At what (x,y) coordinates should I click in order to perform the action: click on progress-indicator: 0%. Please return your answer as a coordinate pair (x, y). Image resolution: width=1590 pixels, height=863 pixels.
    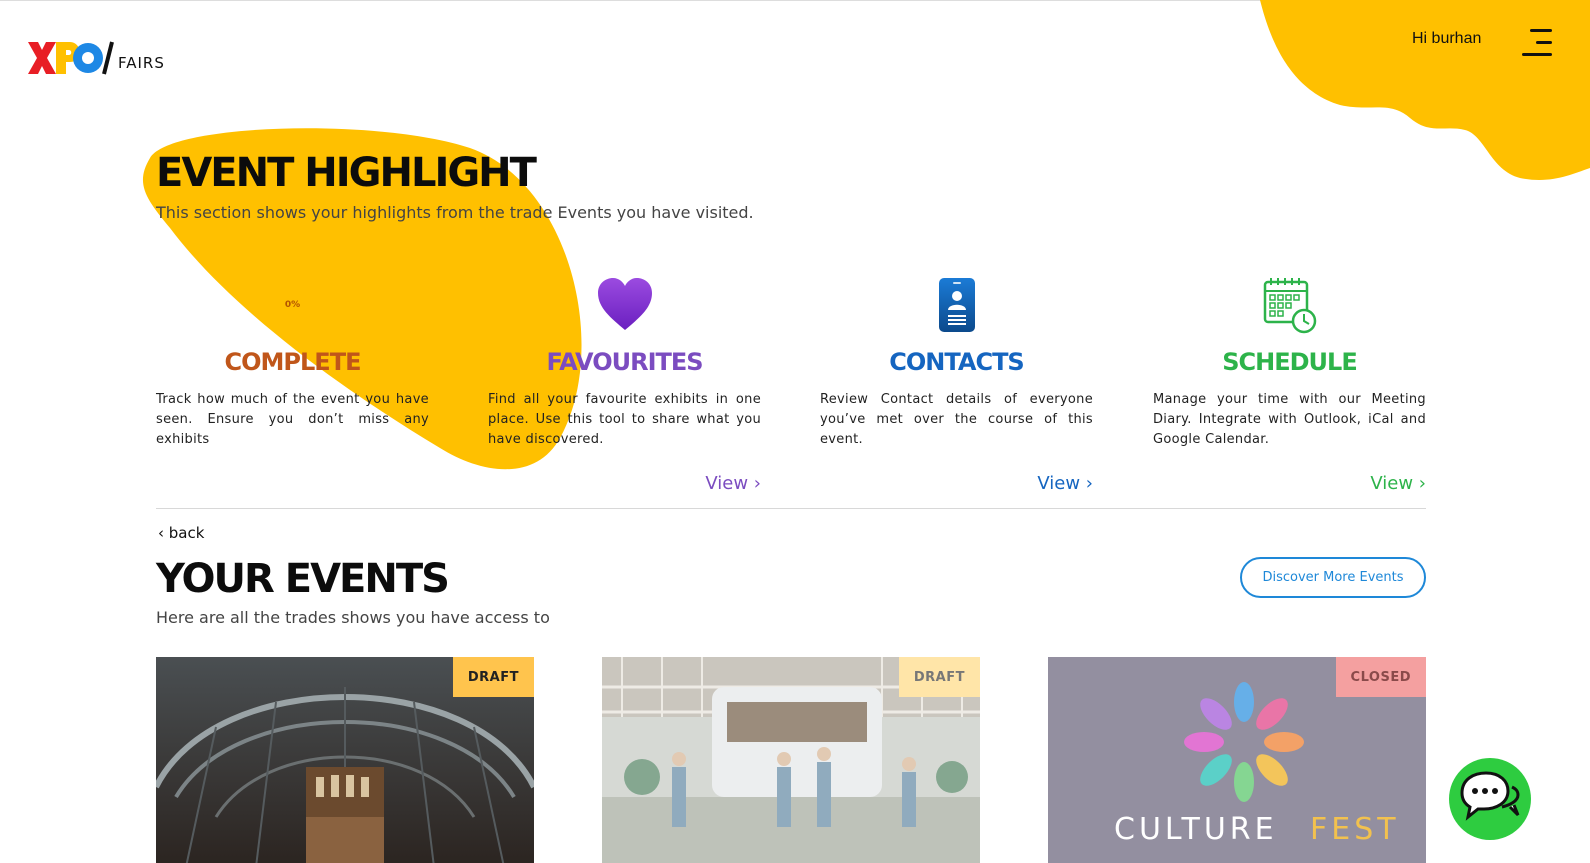
    Looking at the image, I should click on (292, 305).